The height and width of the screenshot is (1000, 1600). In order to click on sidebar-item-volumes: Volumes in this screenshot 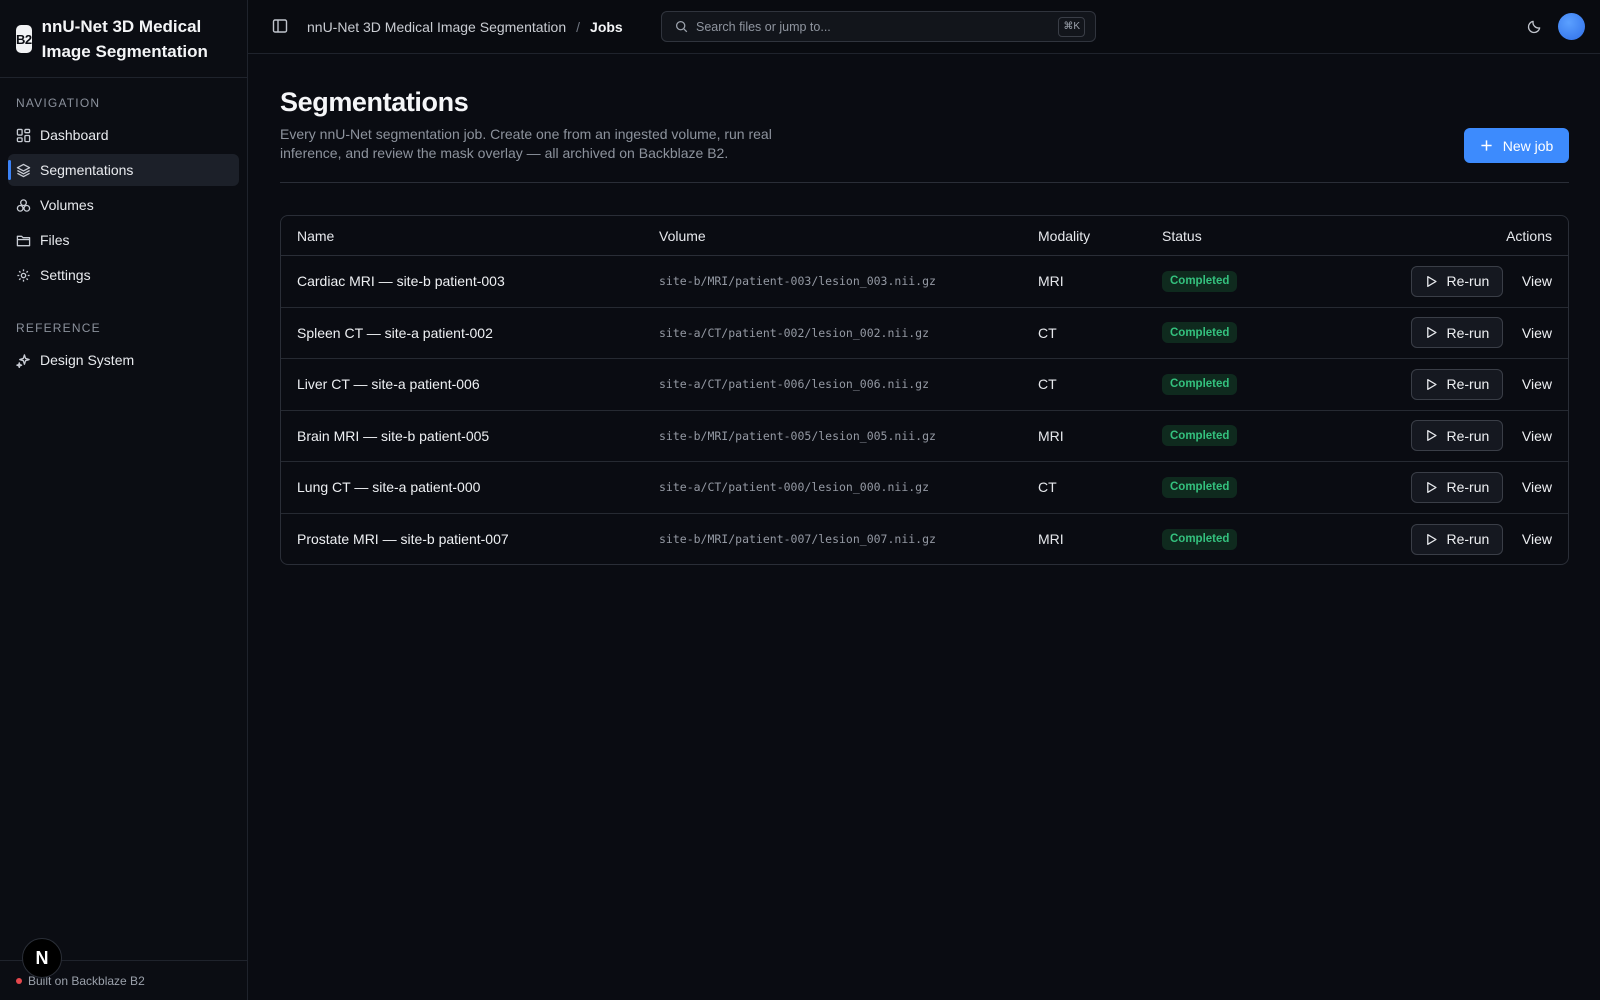, I will do `click(123, 205)`.